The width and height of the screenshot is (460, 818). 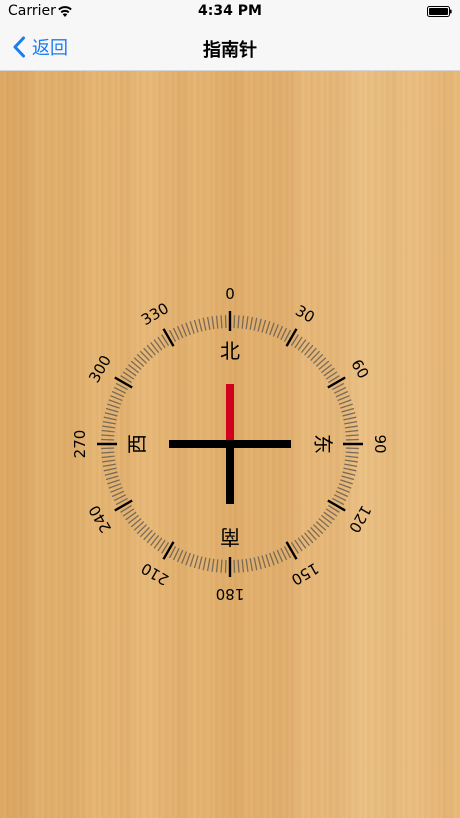 I want to click on status-time: 4:34 PM, so click(x=230, y=11).